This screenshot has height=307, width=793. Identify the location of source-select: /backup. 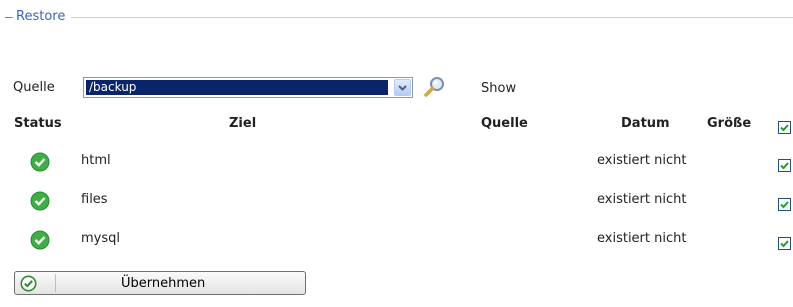
(248, 87).